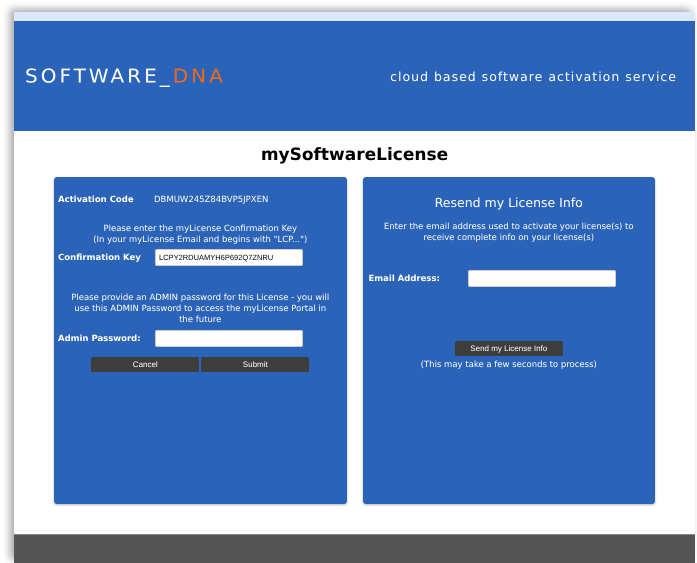 This screenshot has width=697, height=563. I want to click on processing-note: (This may take a few seconds to process), so click(509, 365).